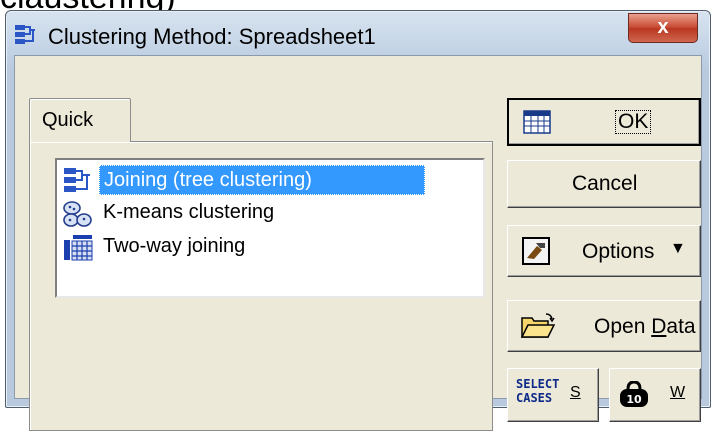 The height and width of the screenshot is (431, 716). What do you see at coordinates (538, 325) in the screenshot?
I see `folder-open-icon` at bounding box center [538, 325].